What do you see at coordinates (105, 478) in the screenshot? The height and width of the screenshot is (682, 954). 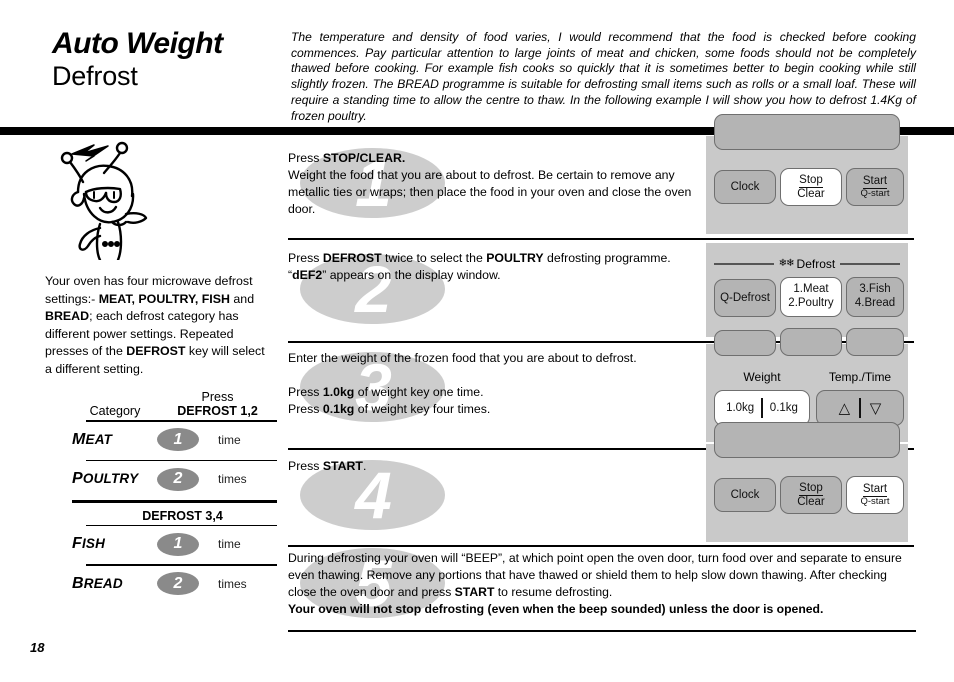 I see `category-label: POULTRY` at bounding box center [105, 478].